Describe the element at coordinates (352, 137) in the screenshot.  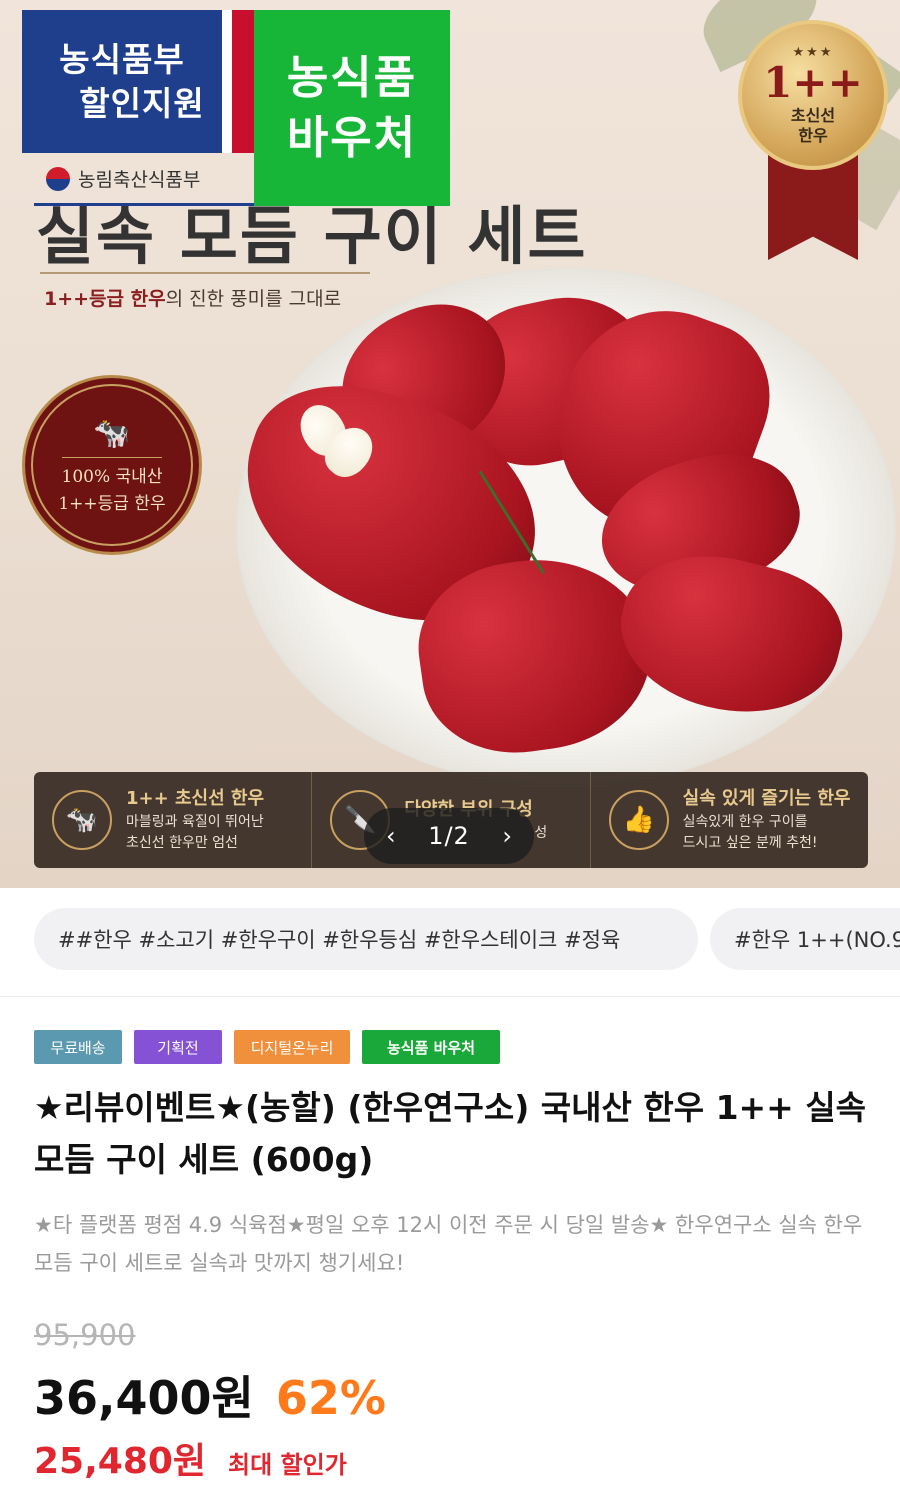
I see `voucher-badge-line2: 바우처` at that location.